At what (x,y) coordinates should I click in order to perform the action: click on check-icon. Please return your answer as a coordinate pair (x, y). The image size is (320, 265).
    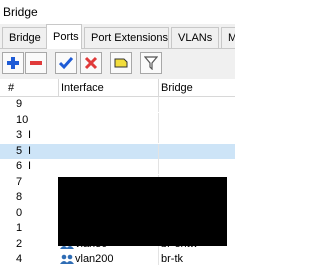
    Looking at the image, I should click on (66, 63).